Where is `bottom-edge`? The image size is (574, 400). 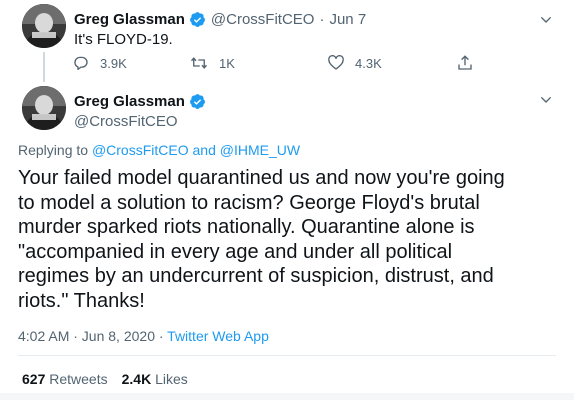
bottom-edge is located at coordinates (287, 396).